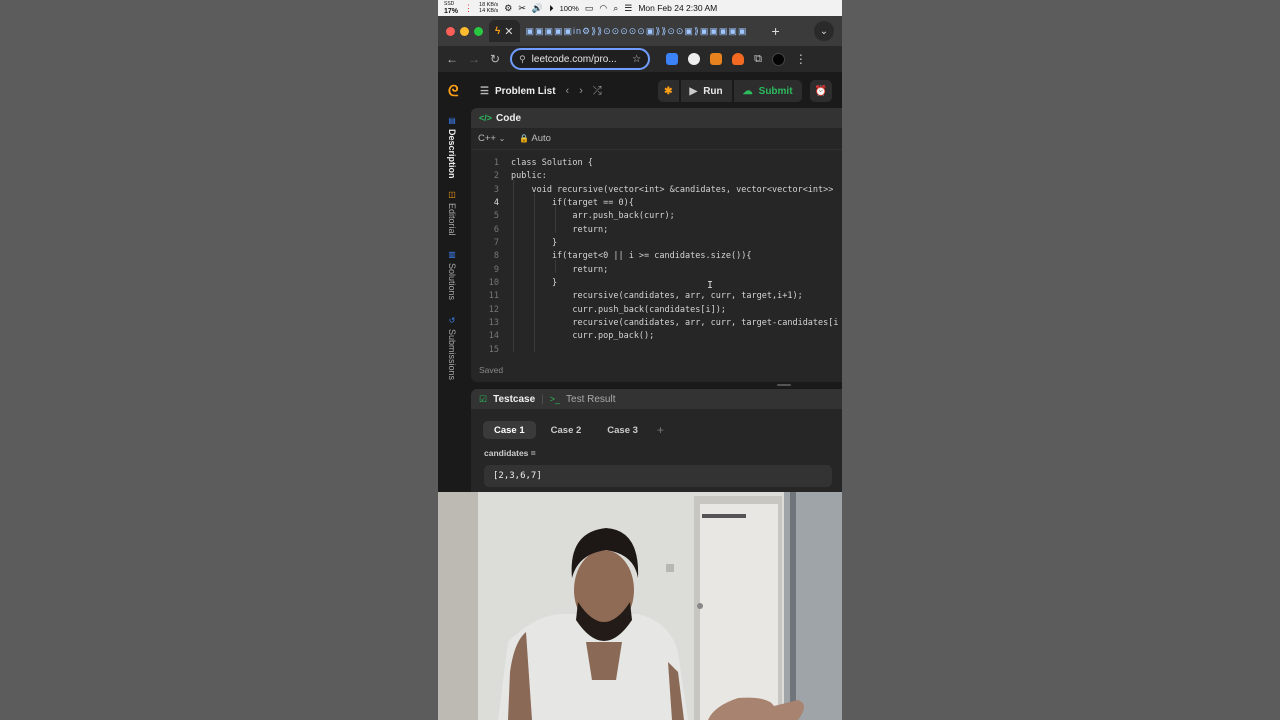 The height and width of the screenshot is (720, 1280). Describe the element at coordinates (694, 59) in the screenshot. I see `extension-white-icon` at that location.